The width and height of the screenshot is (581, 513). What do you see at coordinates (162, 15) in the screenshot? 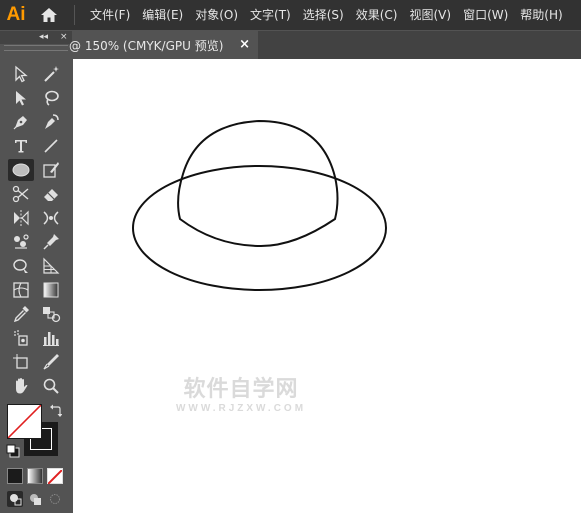
I see `menu-edit: 编辑(E)` at bounding box center [162, 15].